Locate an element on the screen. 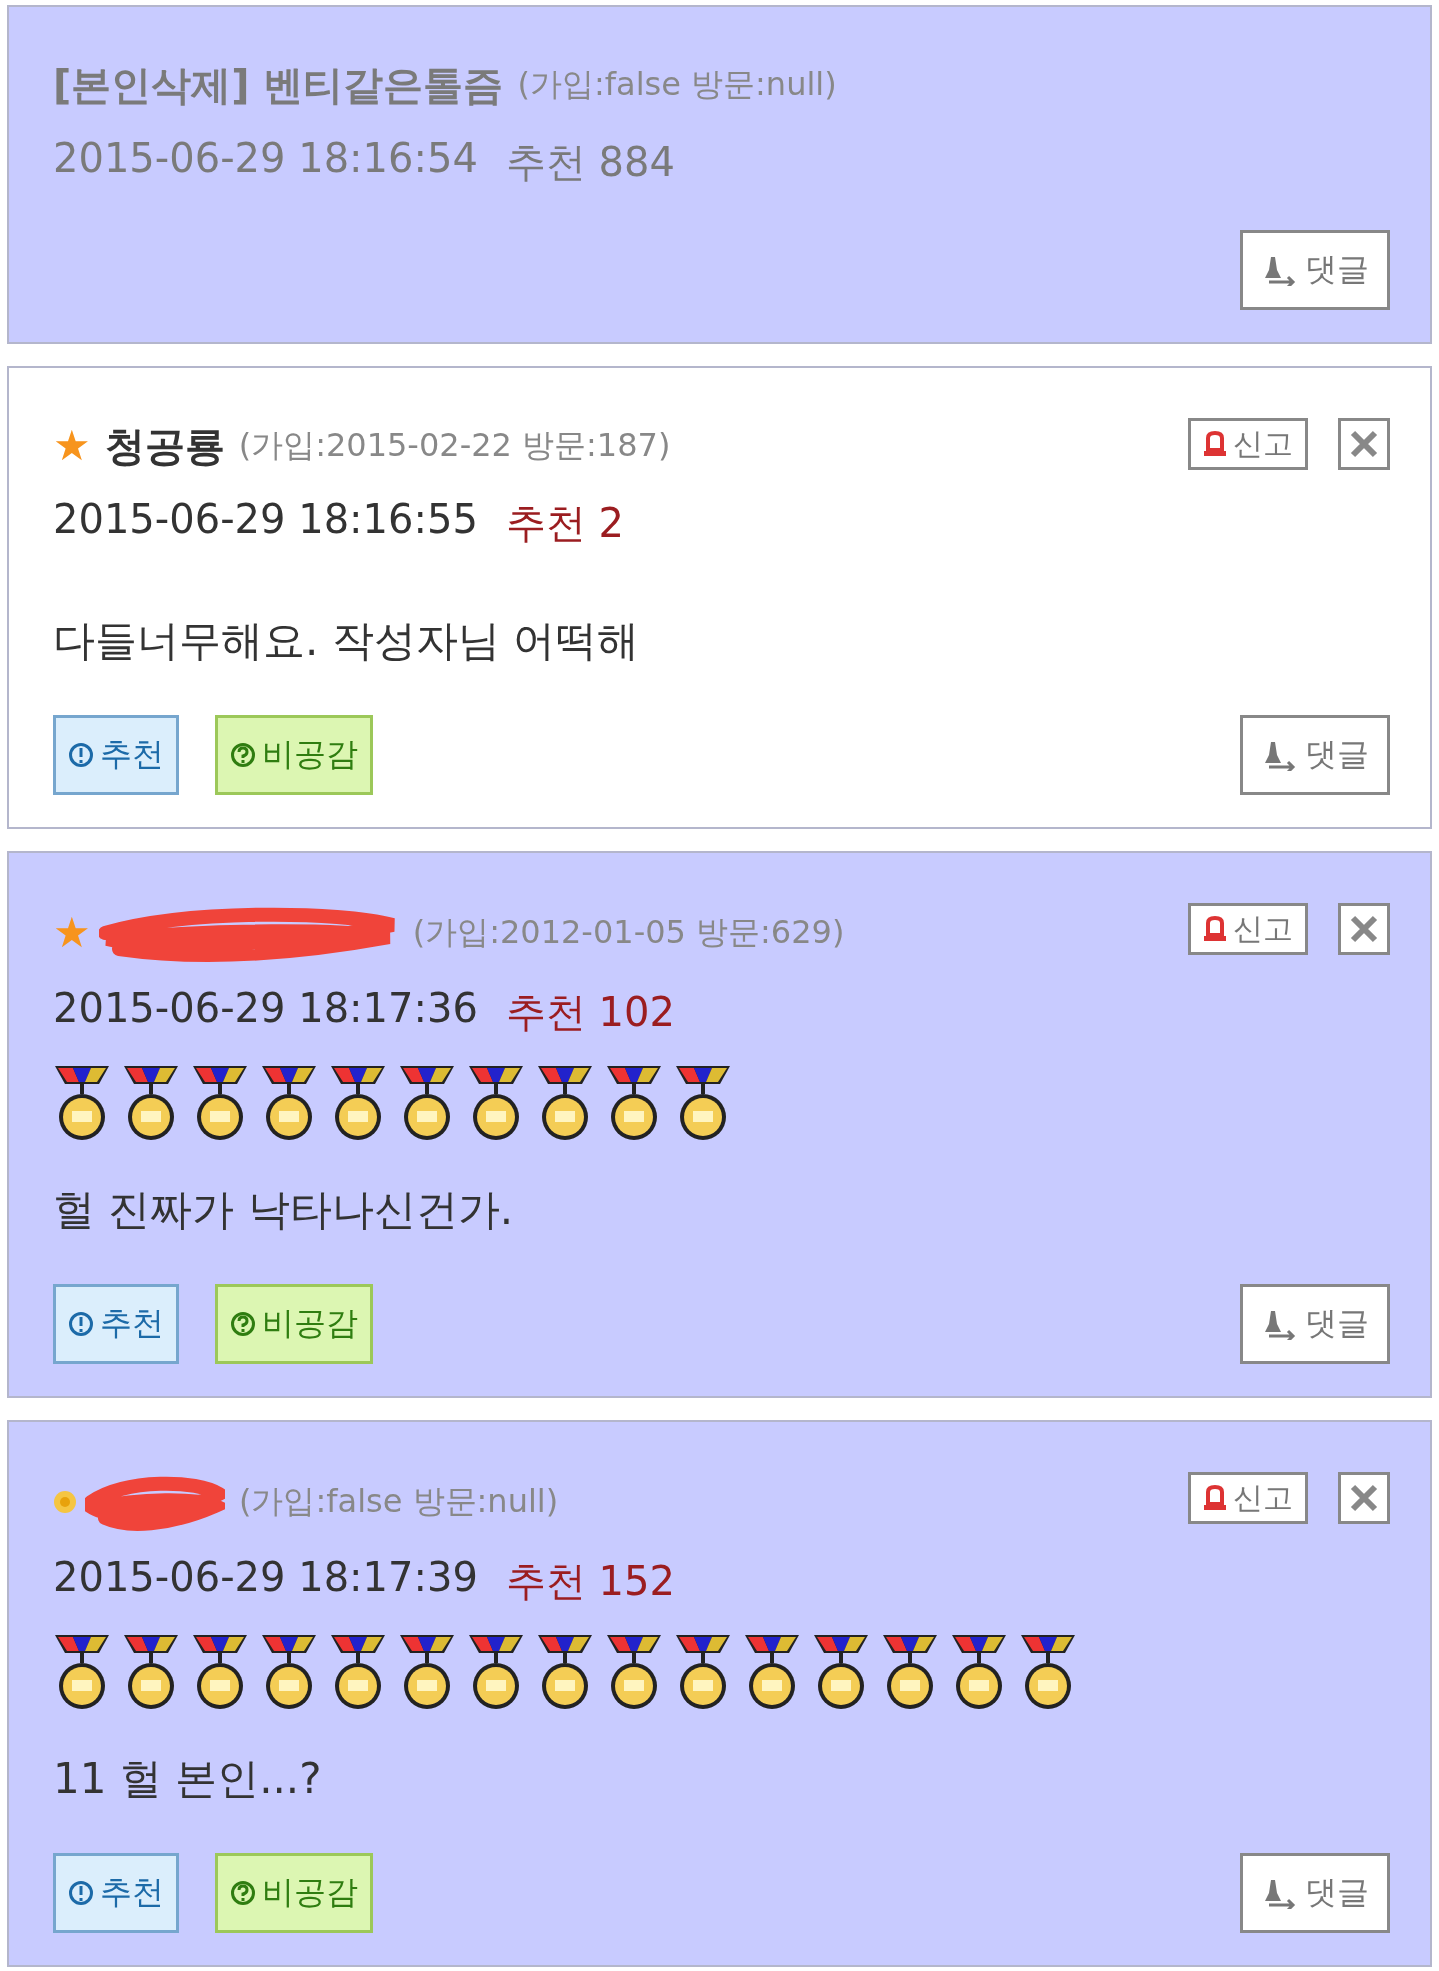 The width and height of the screenshot is (1439, 1971). member-info: (가입:2012-01-05 방문:629) is located at coordinates (628, 932).